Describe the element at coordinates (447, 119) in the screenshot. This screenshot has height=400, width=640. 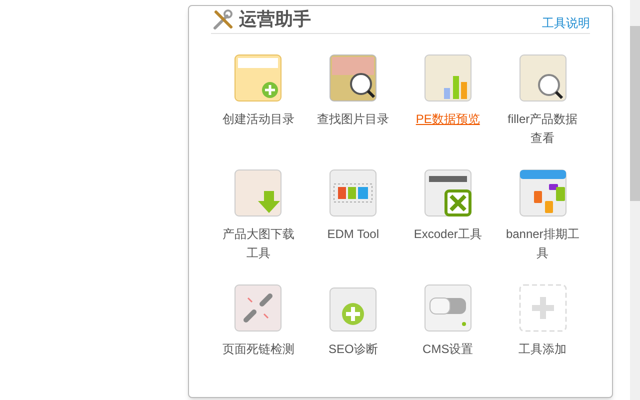
I see `tool-label: PE数据预览` at that location.